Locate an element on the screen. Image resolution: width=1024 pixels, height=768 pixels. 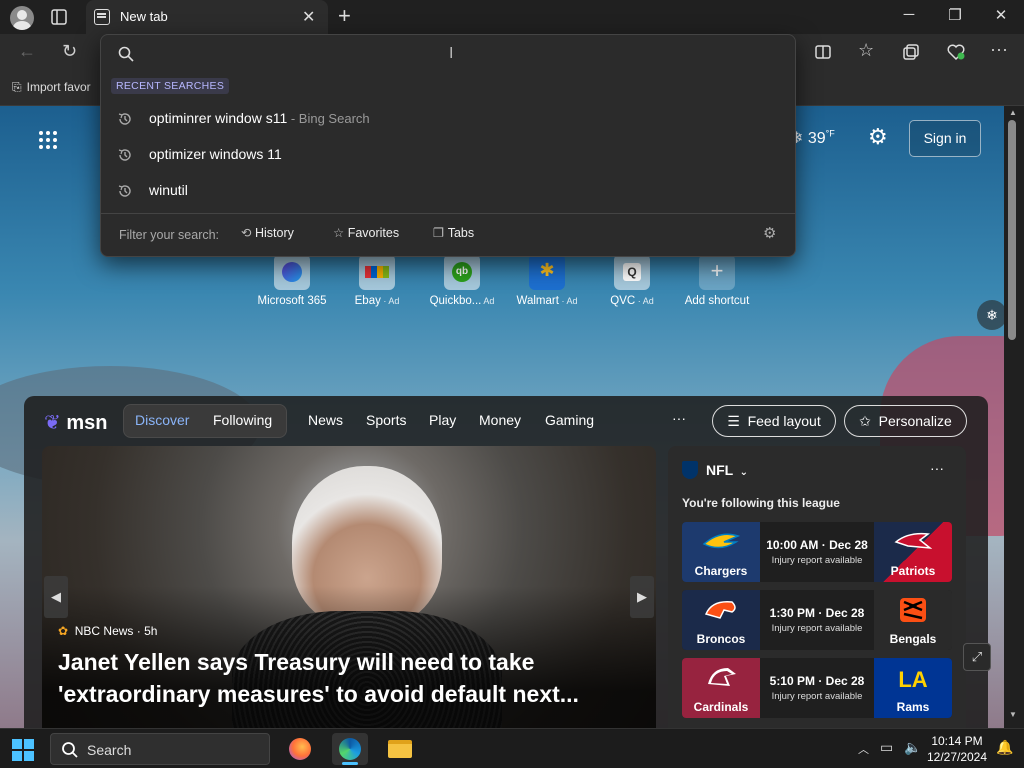
more-options-icon: ··· is located at coordinates (999, 49).